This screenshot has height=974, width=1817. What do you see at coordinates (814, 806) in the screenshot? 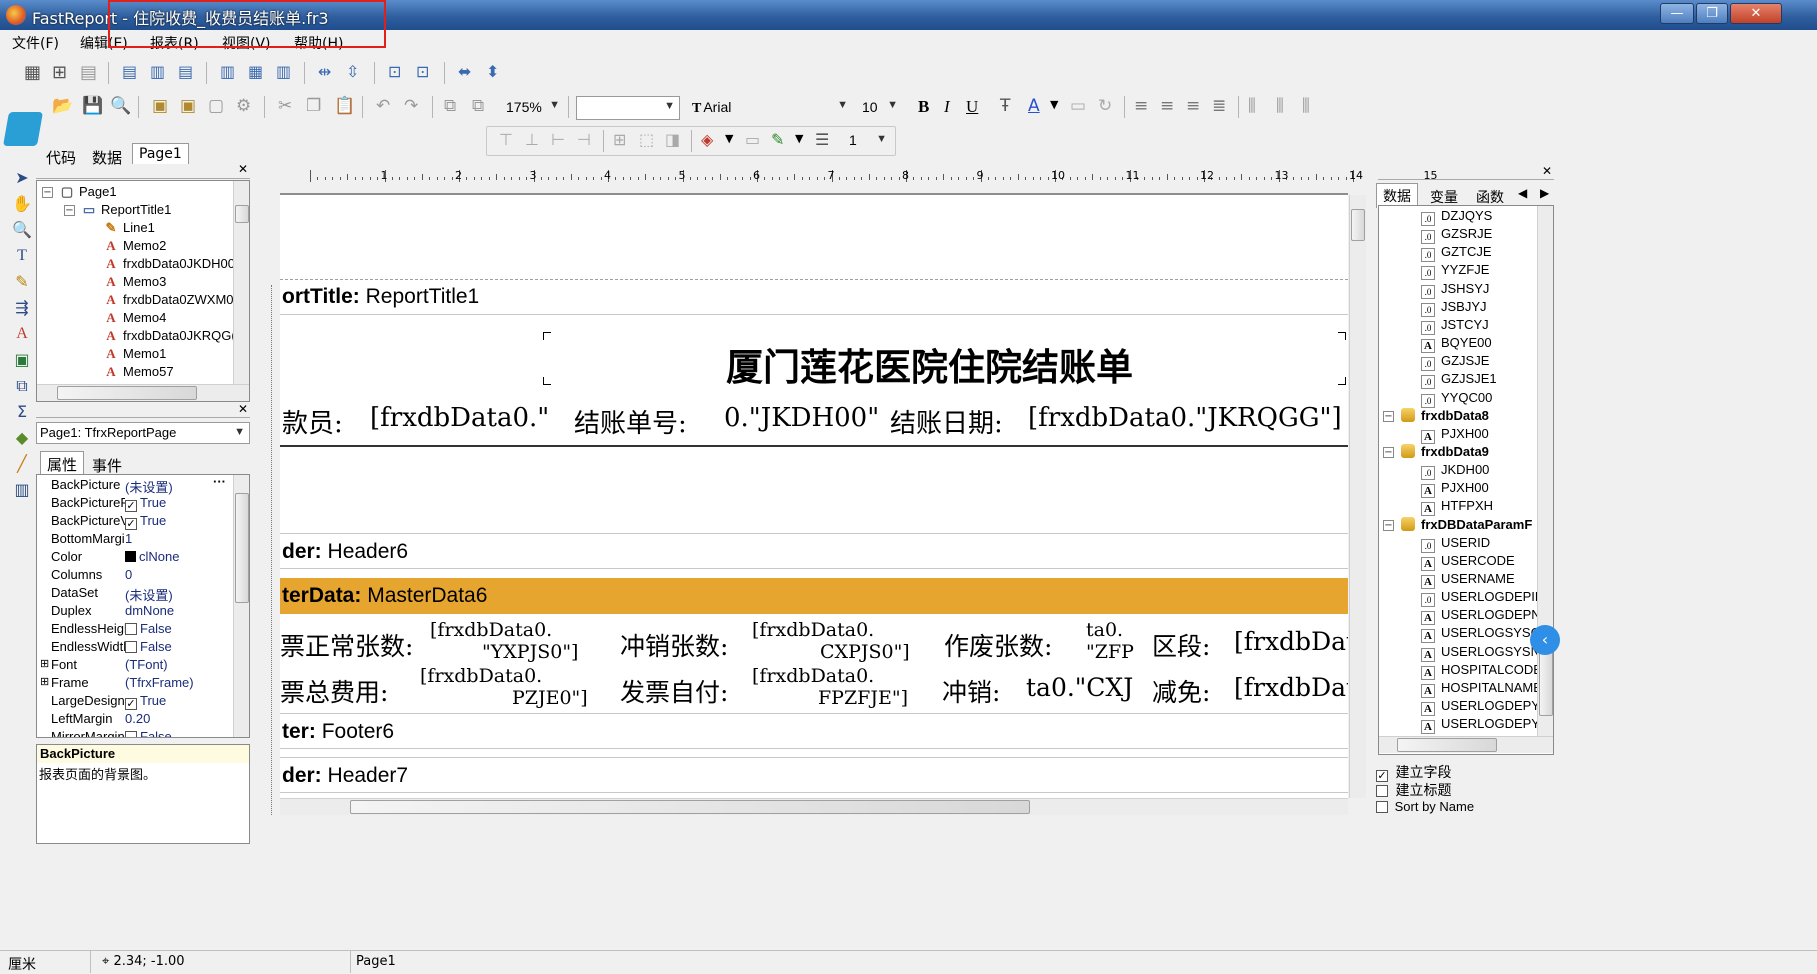
I see `design-horizontal-scrollbar` at bounding box center [814, 806].